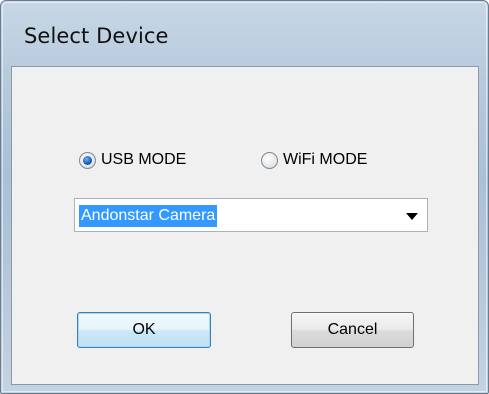 This screenshot has width=489, height=394. I want to click on cancel-button: Cancel, so click(352, 330).